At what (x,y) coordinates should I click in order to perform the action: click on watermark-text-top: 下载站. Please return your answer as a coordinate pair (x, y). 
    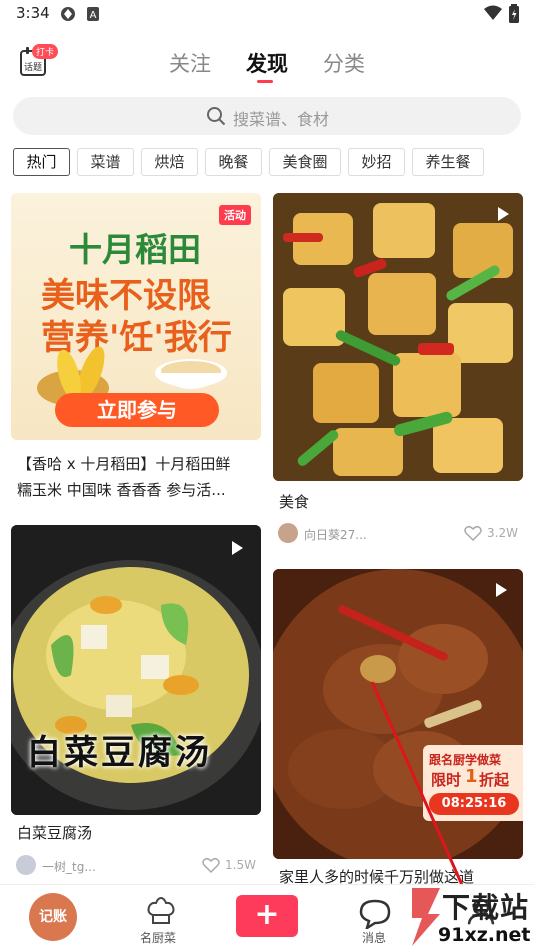
    Looking at the image, I should click on (486, 907).